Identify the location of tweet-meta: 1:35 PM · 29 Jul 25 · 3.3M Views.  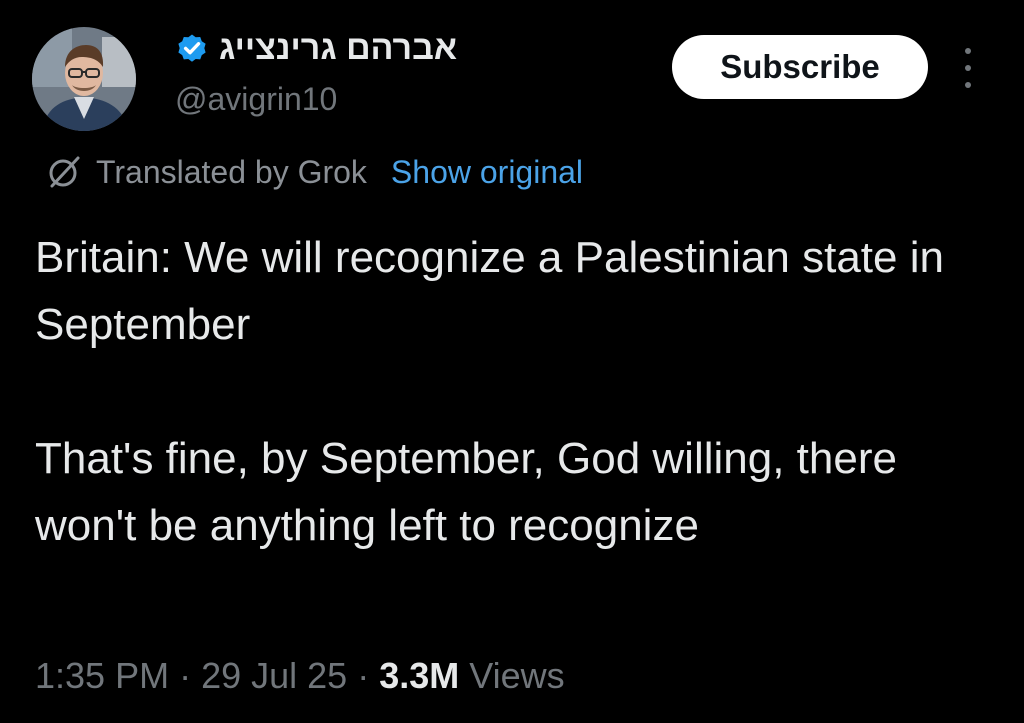
(300, 676).